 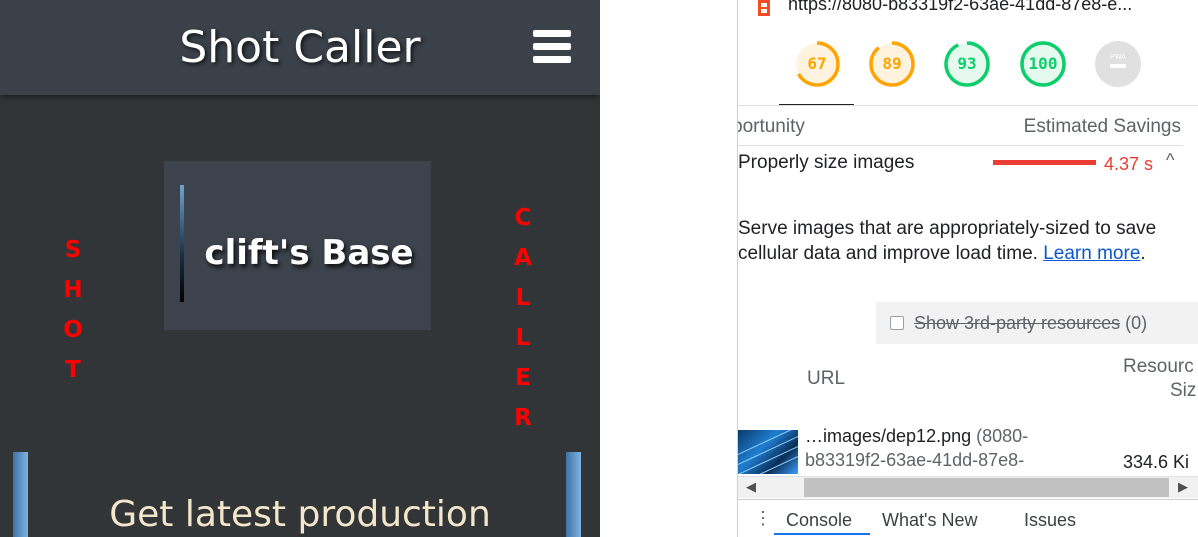 I want to click on letter: E, so click(x=523, y=378).